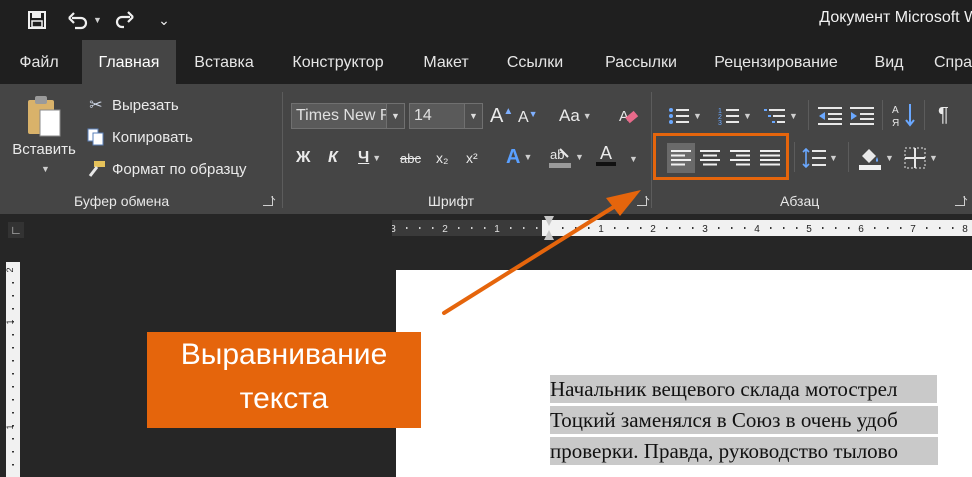 The image size is (972, 477). I want to click on pilcrow-icon: ¶, so click(943, 114).